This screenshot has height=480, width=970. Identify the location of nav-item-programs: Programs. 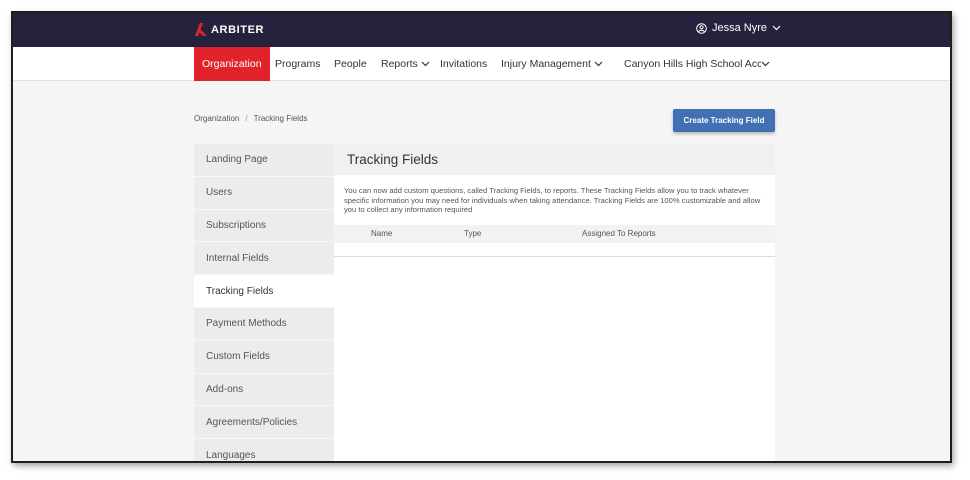
(298, 64).